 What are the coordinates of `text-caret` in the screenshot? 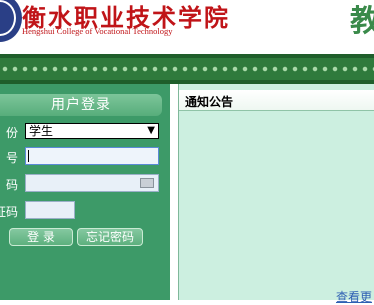 It's located at (28, 156).